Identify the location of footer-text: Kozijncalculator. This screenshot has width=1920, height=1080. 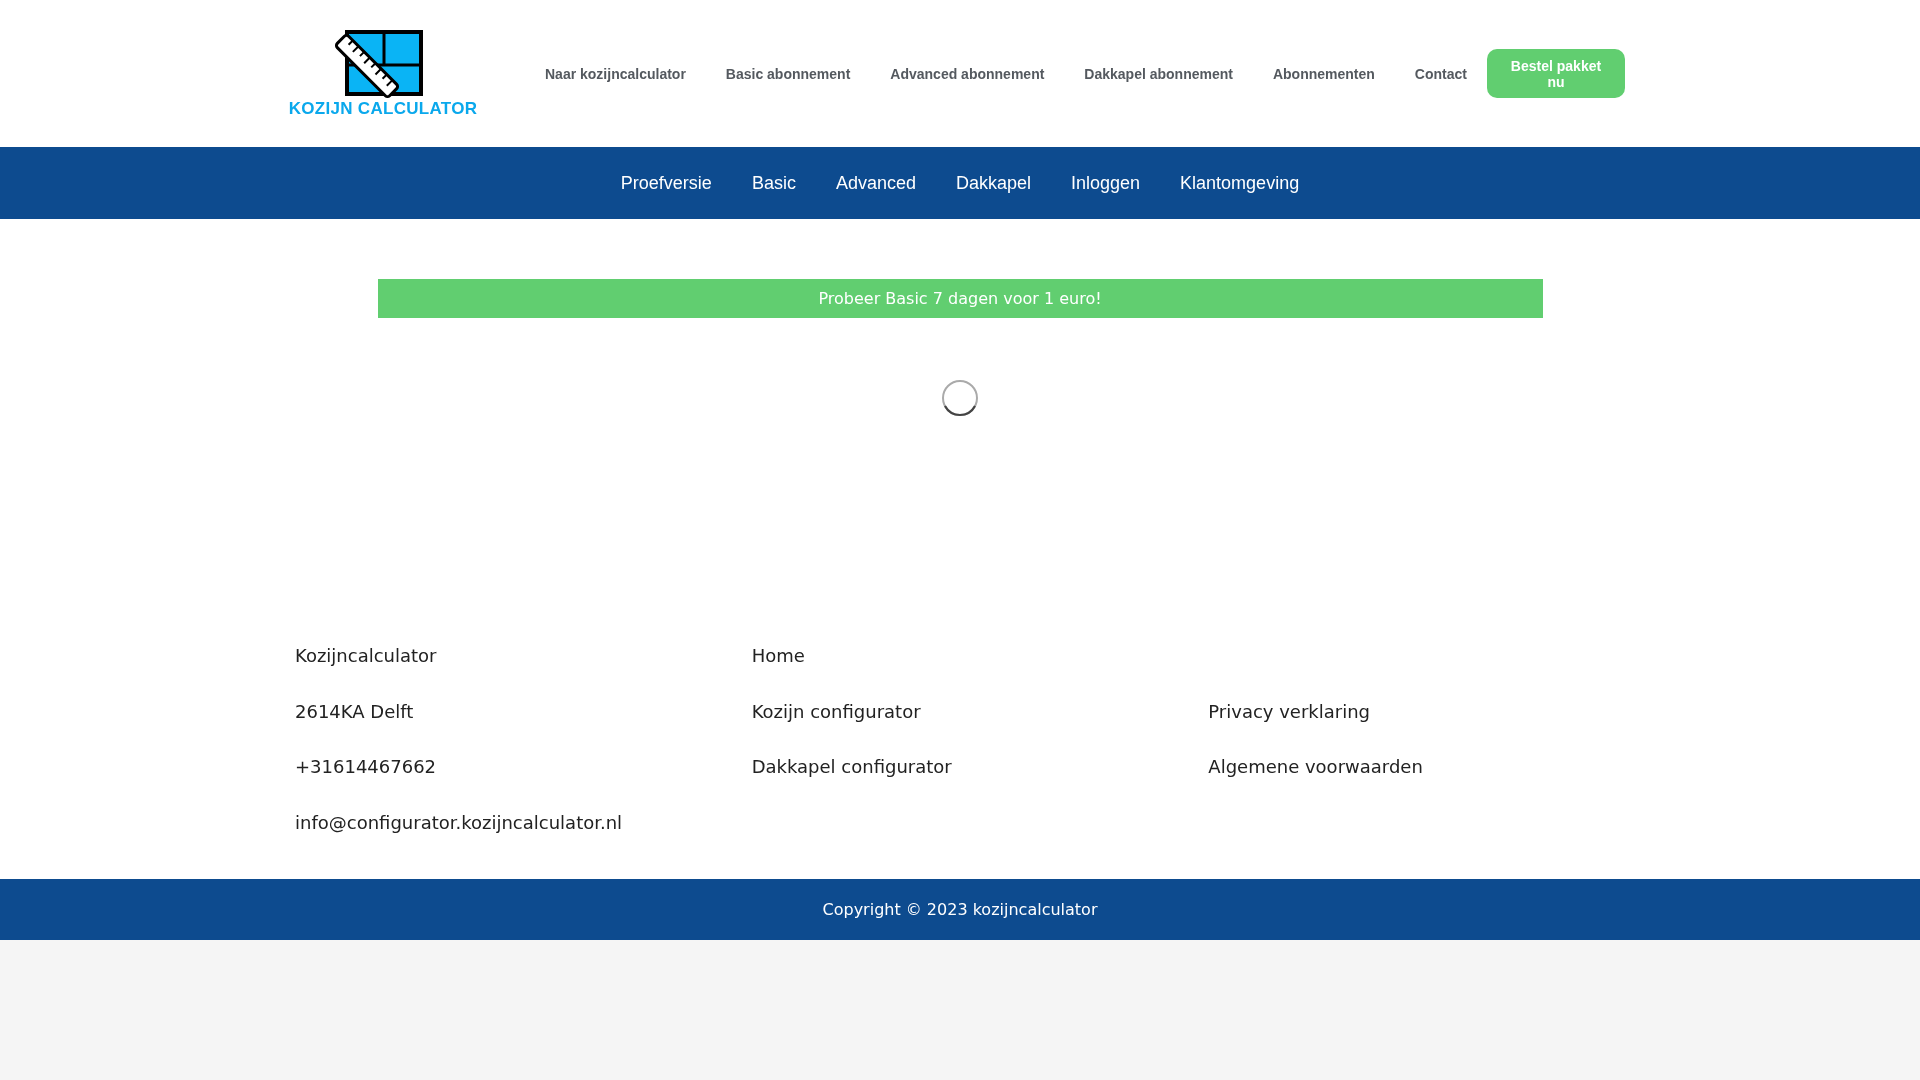
(366, 656).